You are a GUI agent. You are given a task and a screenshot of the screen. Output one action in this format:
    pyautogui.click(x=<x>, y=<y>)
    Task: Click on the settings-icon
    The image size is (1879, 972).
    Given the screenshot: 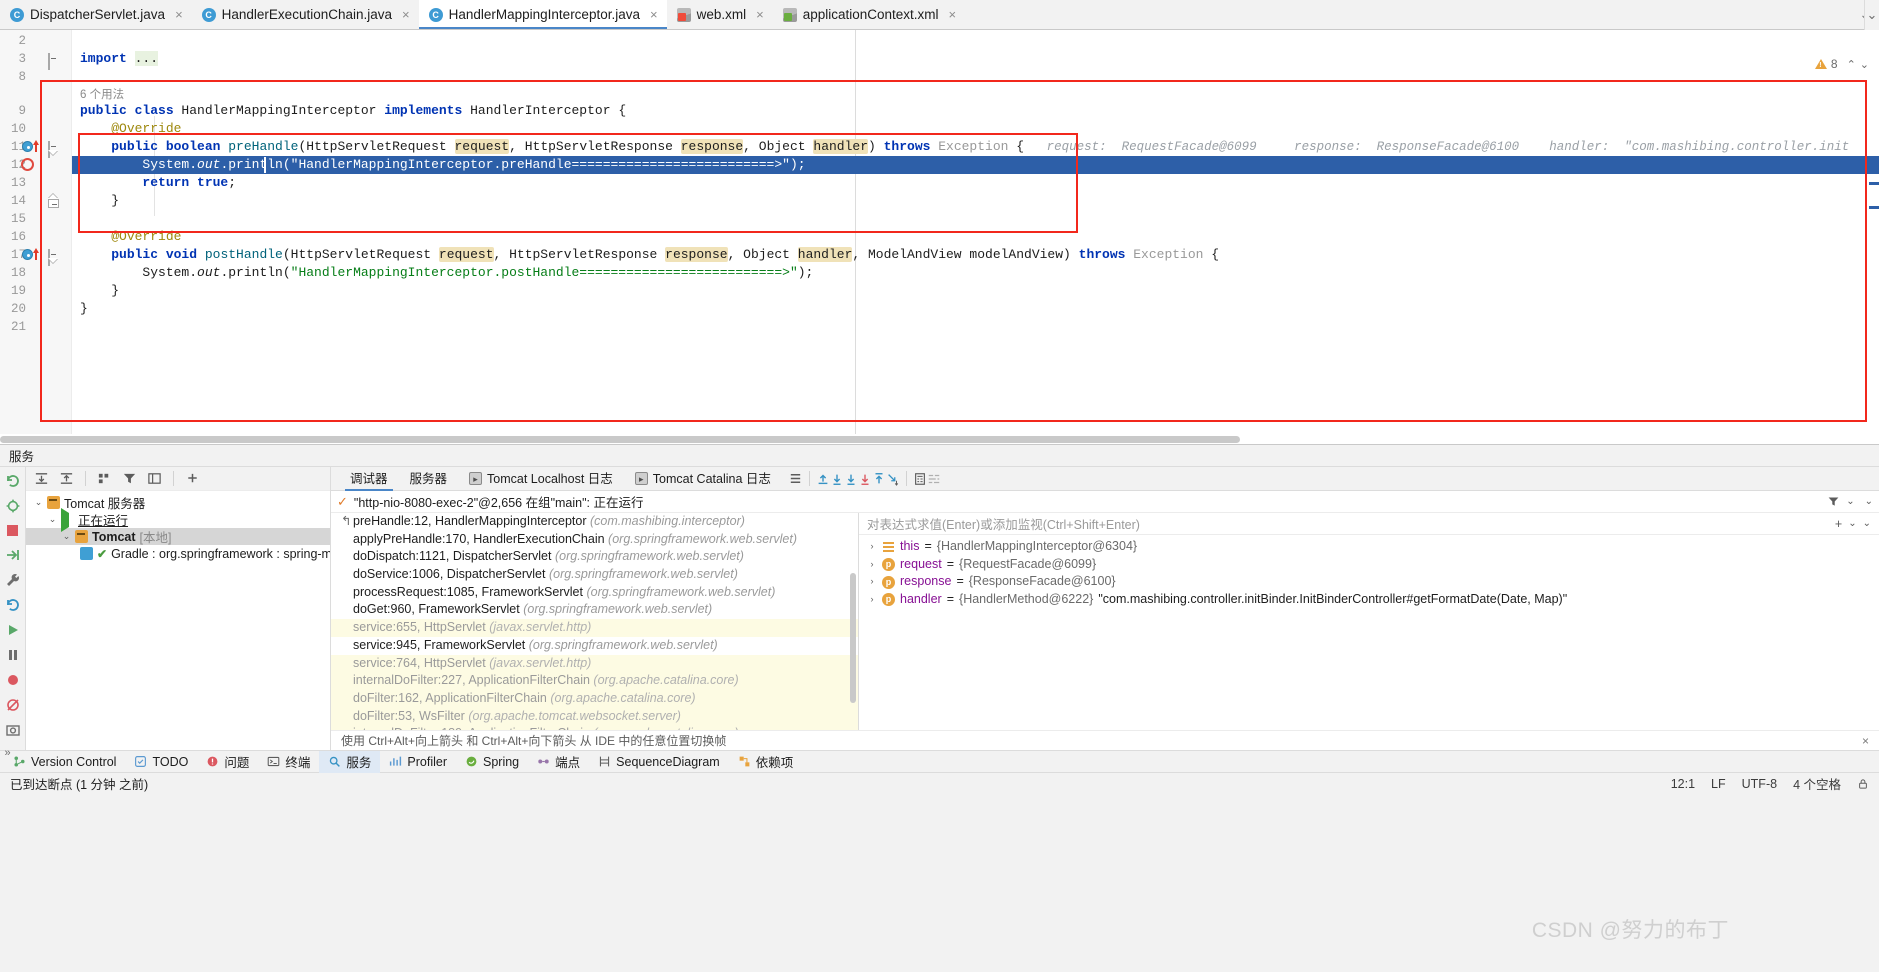 What is the action you would take?
    pyautogui.click(x=934, y=479)
    